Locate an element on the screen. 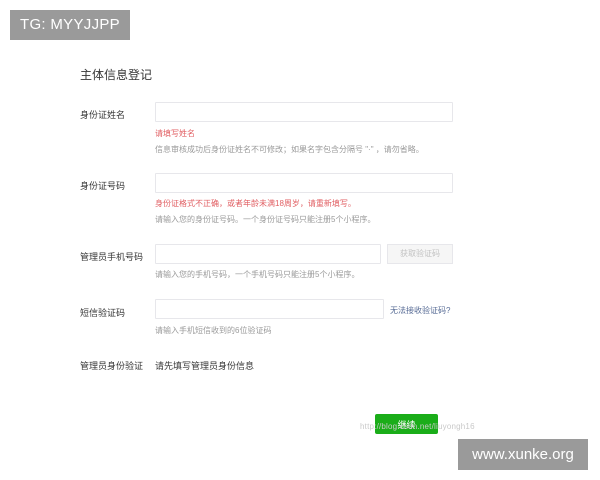 The height and width of the screenshot is (480, 600). watermark-top-left: TG: MYYJJPP is located at coordinates (70, 25).